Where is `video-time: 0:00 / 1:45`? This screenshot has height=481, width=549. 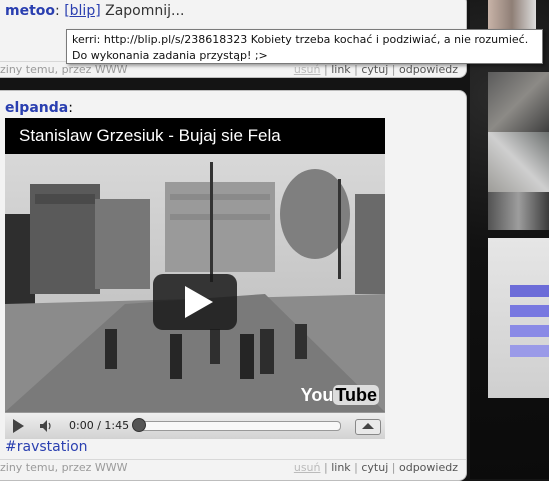
video-time: 0:00 / 1:45 is located at coordinates (99, 425).